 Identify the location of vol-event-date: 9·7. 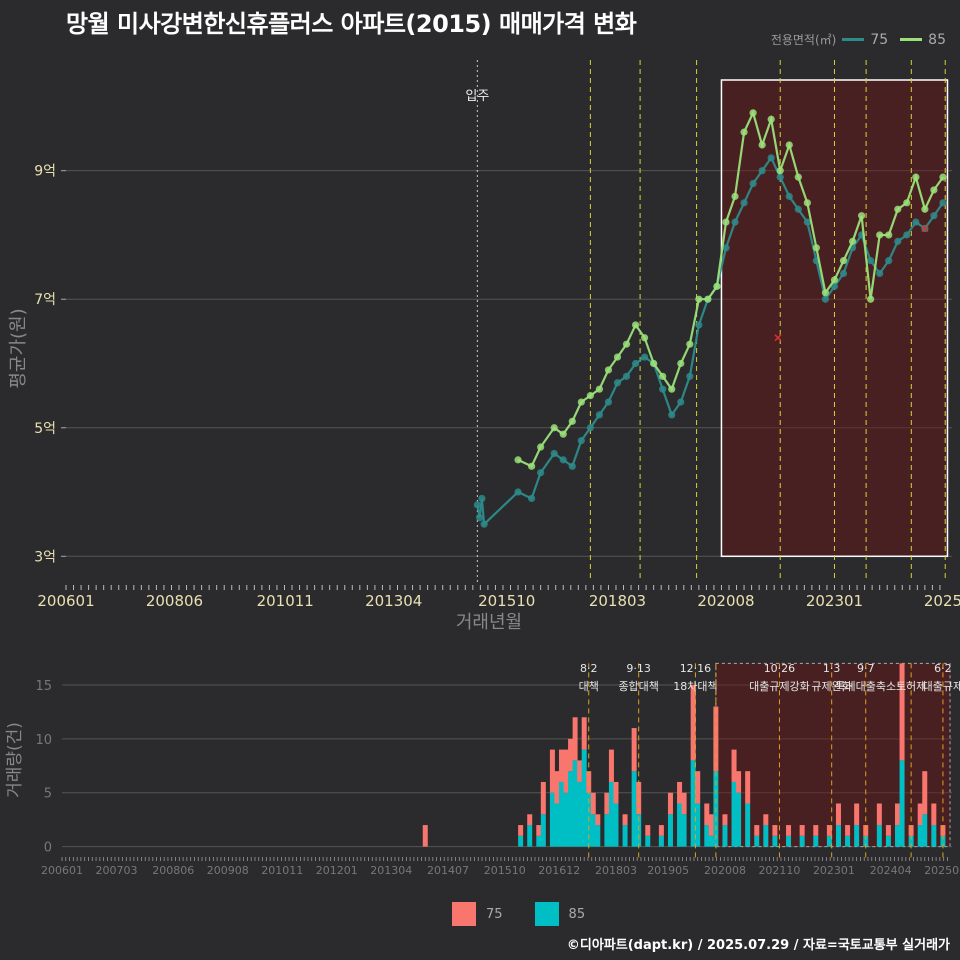
(866, 668).